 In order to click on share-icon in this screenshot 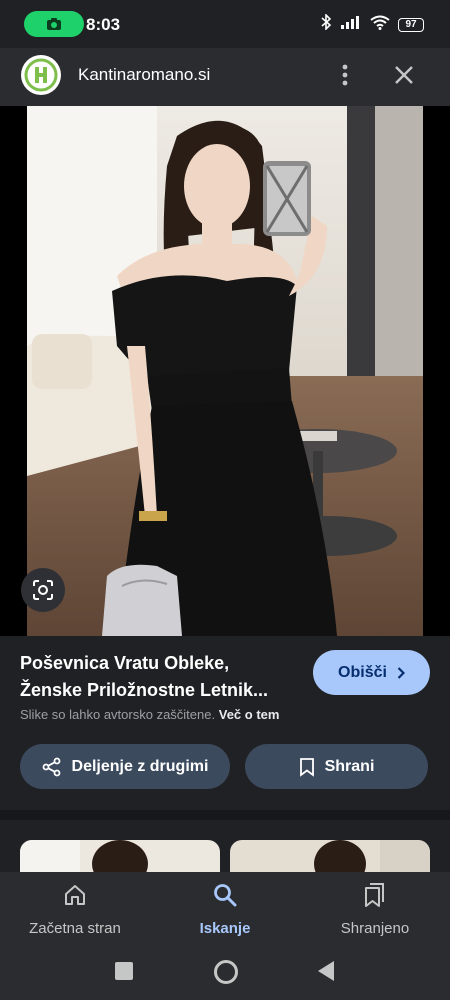, I will do `click(51, 766)`.